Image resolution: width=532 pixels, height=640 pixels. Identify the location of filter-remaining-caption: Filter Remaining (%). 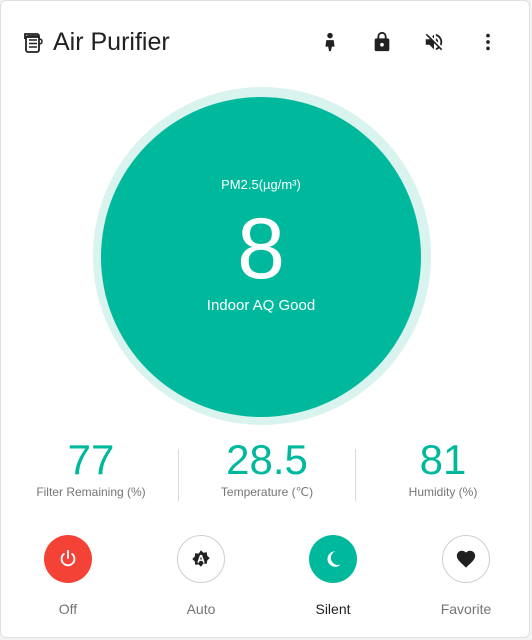
(91, 492).